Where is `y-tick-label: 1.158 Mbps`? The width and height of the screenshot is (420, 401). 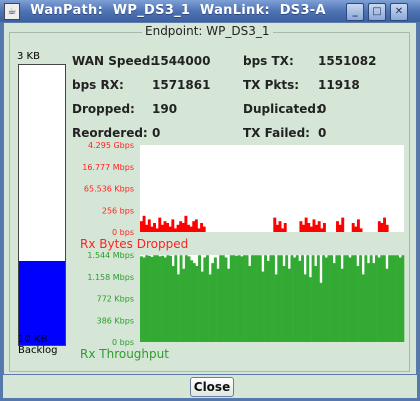 y-tick-label: 1.158 Mbps is located at coordinates (110, 277).